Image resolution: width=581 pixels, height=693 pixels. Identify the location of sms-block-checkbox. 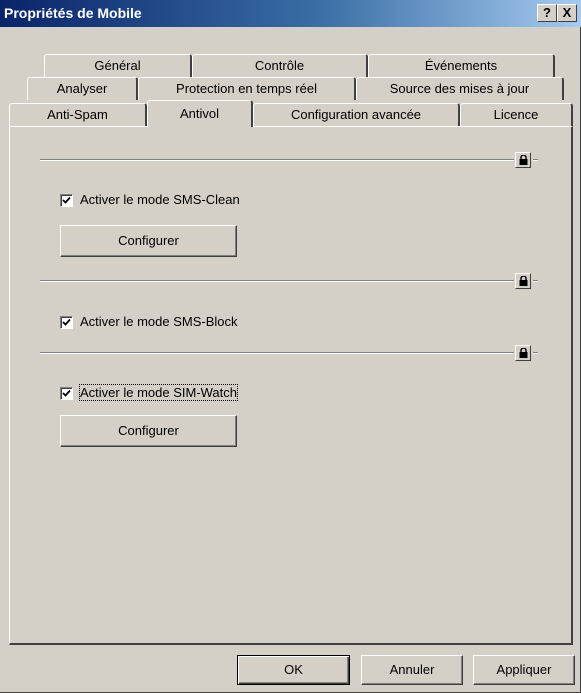
(66, 322).